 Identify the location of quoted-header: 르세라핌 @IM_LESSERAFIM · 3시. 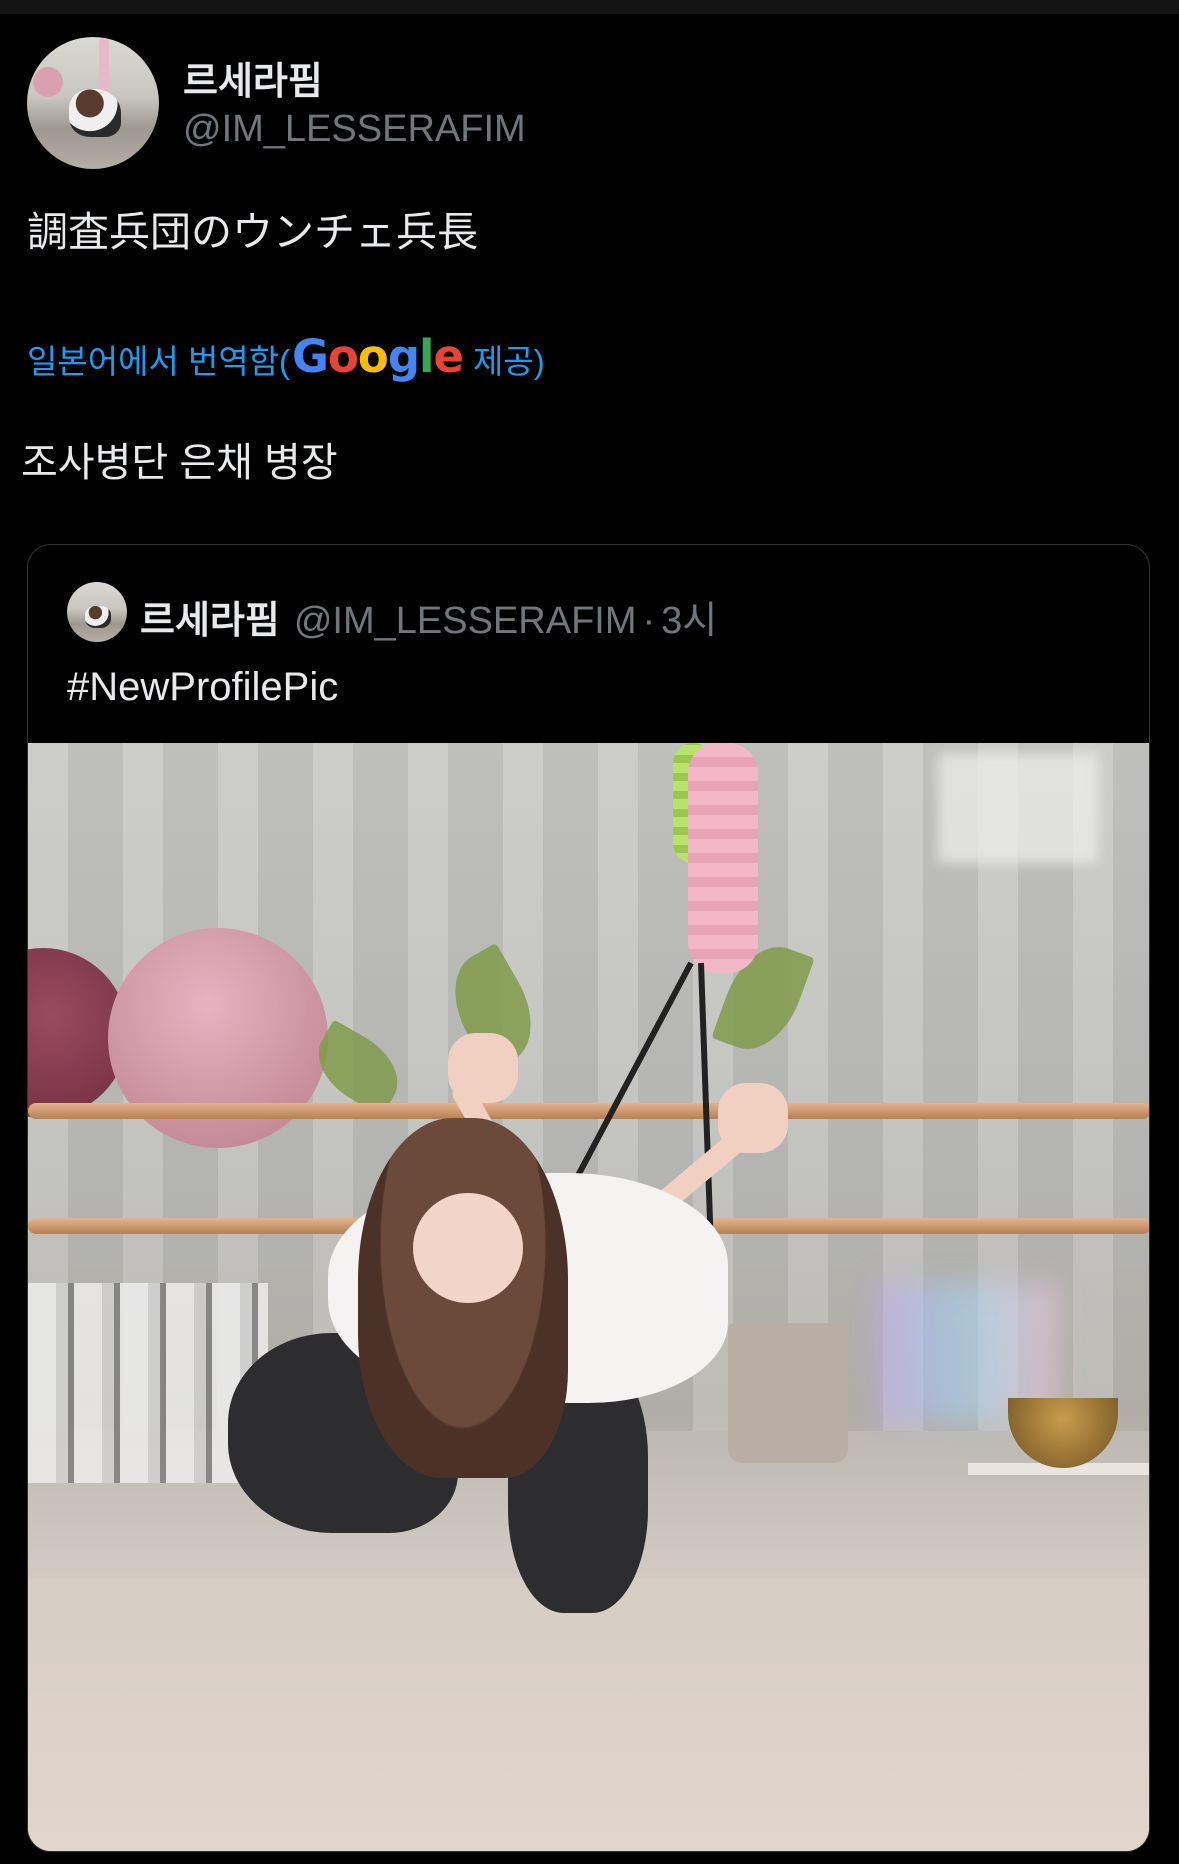
(428, 616).